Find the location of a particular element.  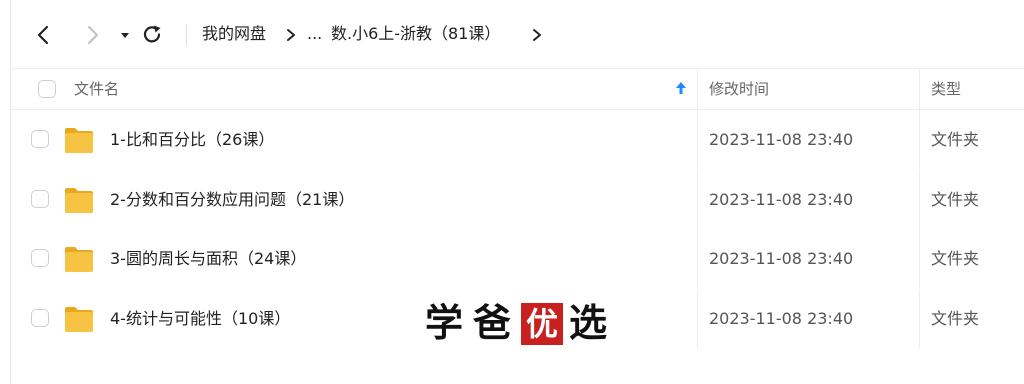

breadcrumb-current: 数.小6上-浙教（81课） is located at coordinates (415, 34).